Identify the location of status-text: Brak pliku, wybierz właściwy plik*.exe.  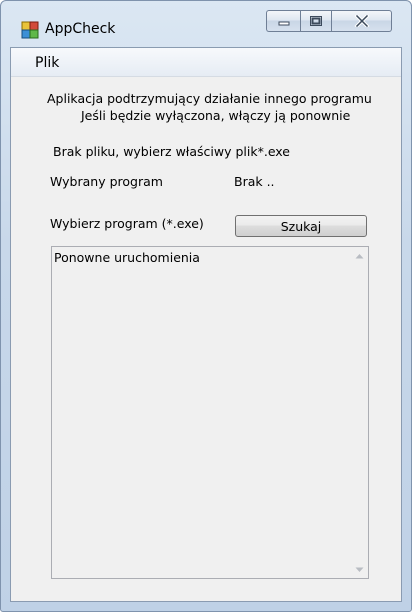
(171, 151).